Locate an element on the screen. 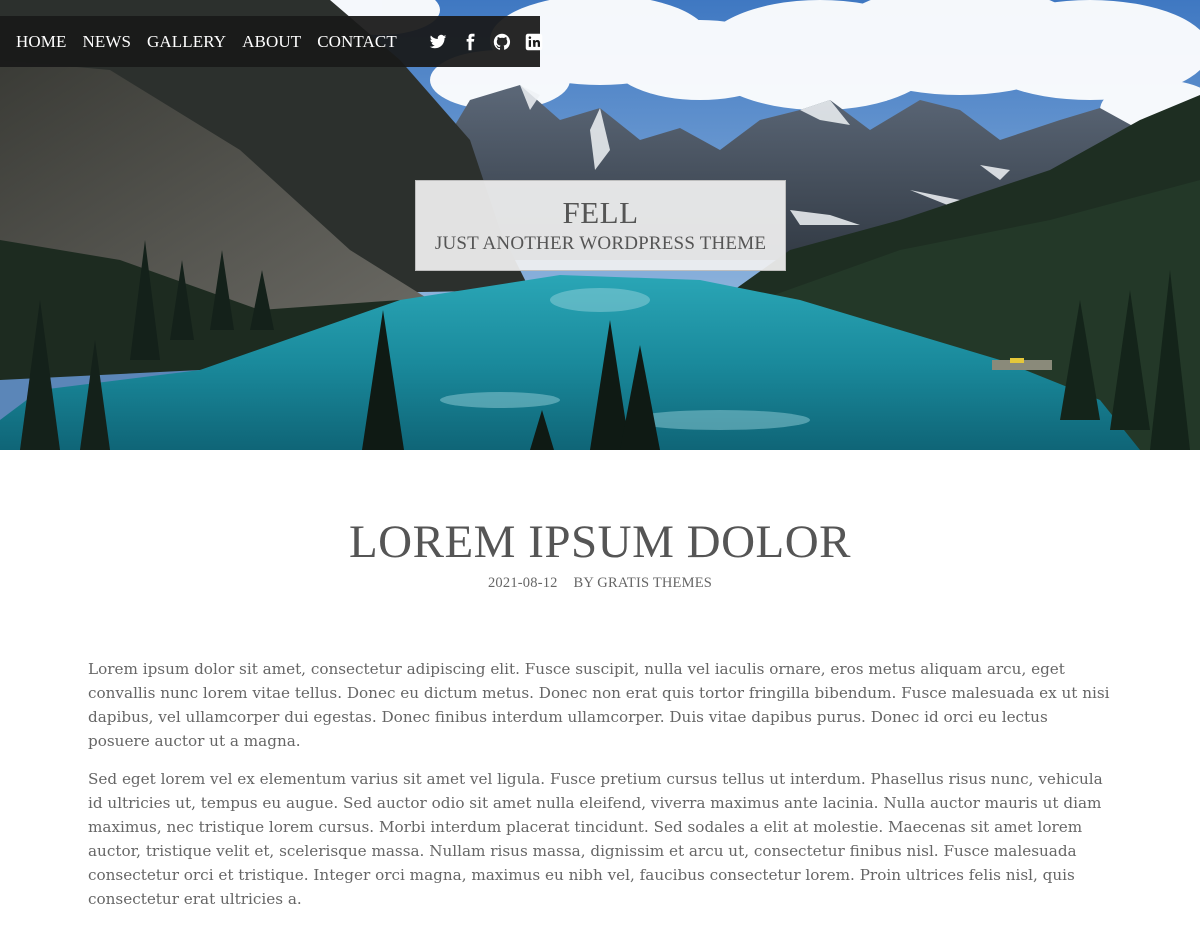  twitter-icon is located at coordinates (438, 42).